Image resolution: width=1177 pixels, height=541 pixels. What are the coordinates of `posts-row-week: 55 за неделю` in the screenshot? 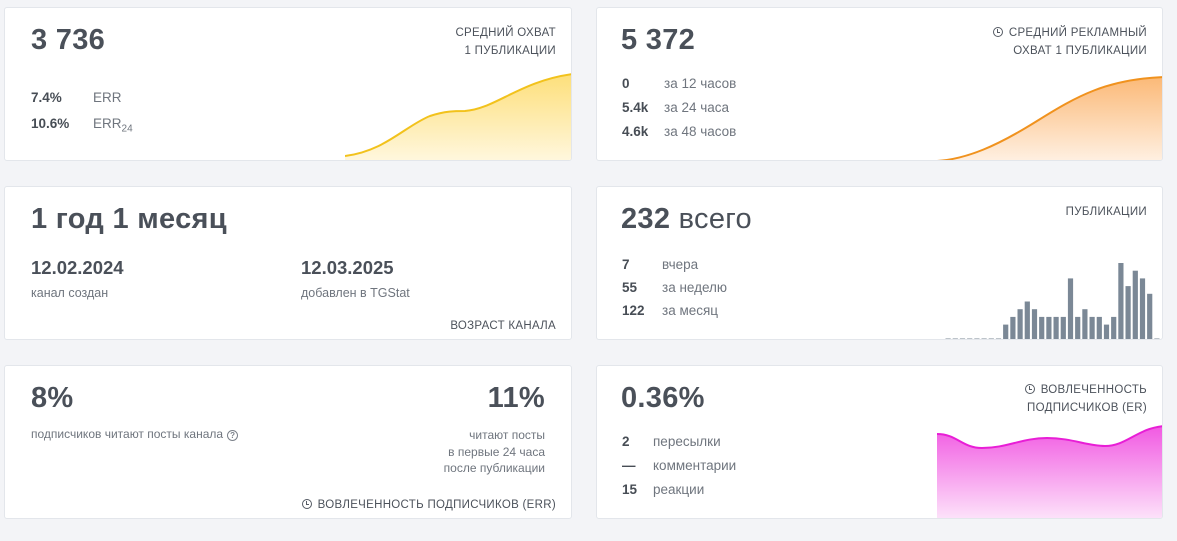 It's located at (675, 287).